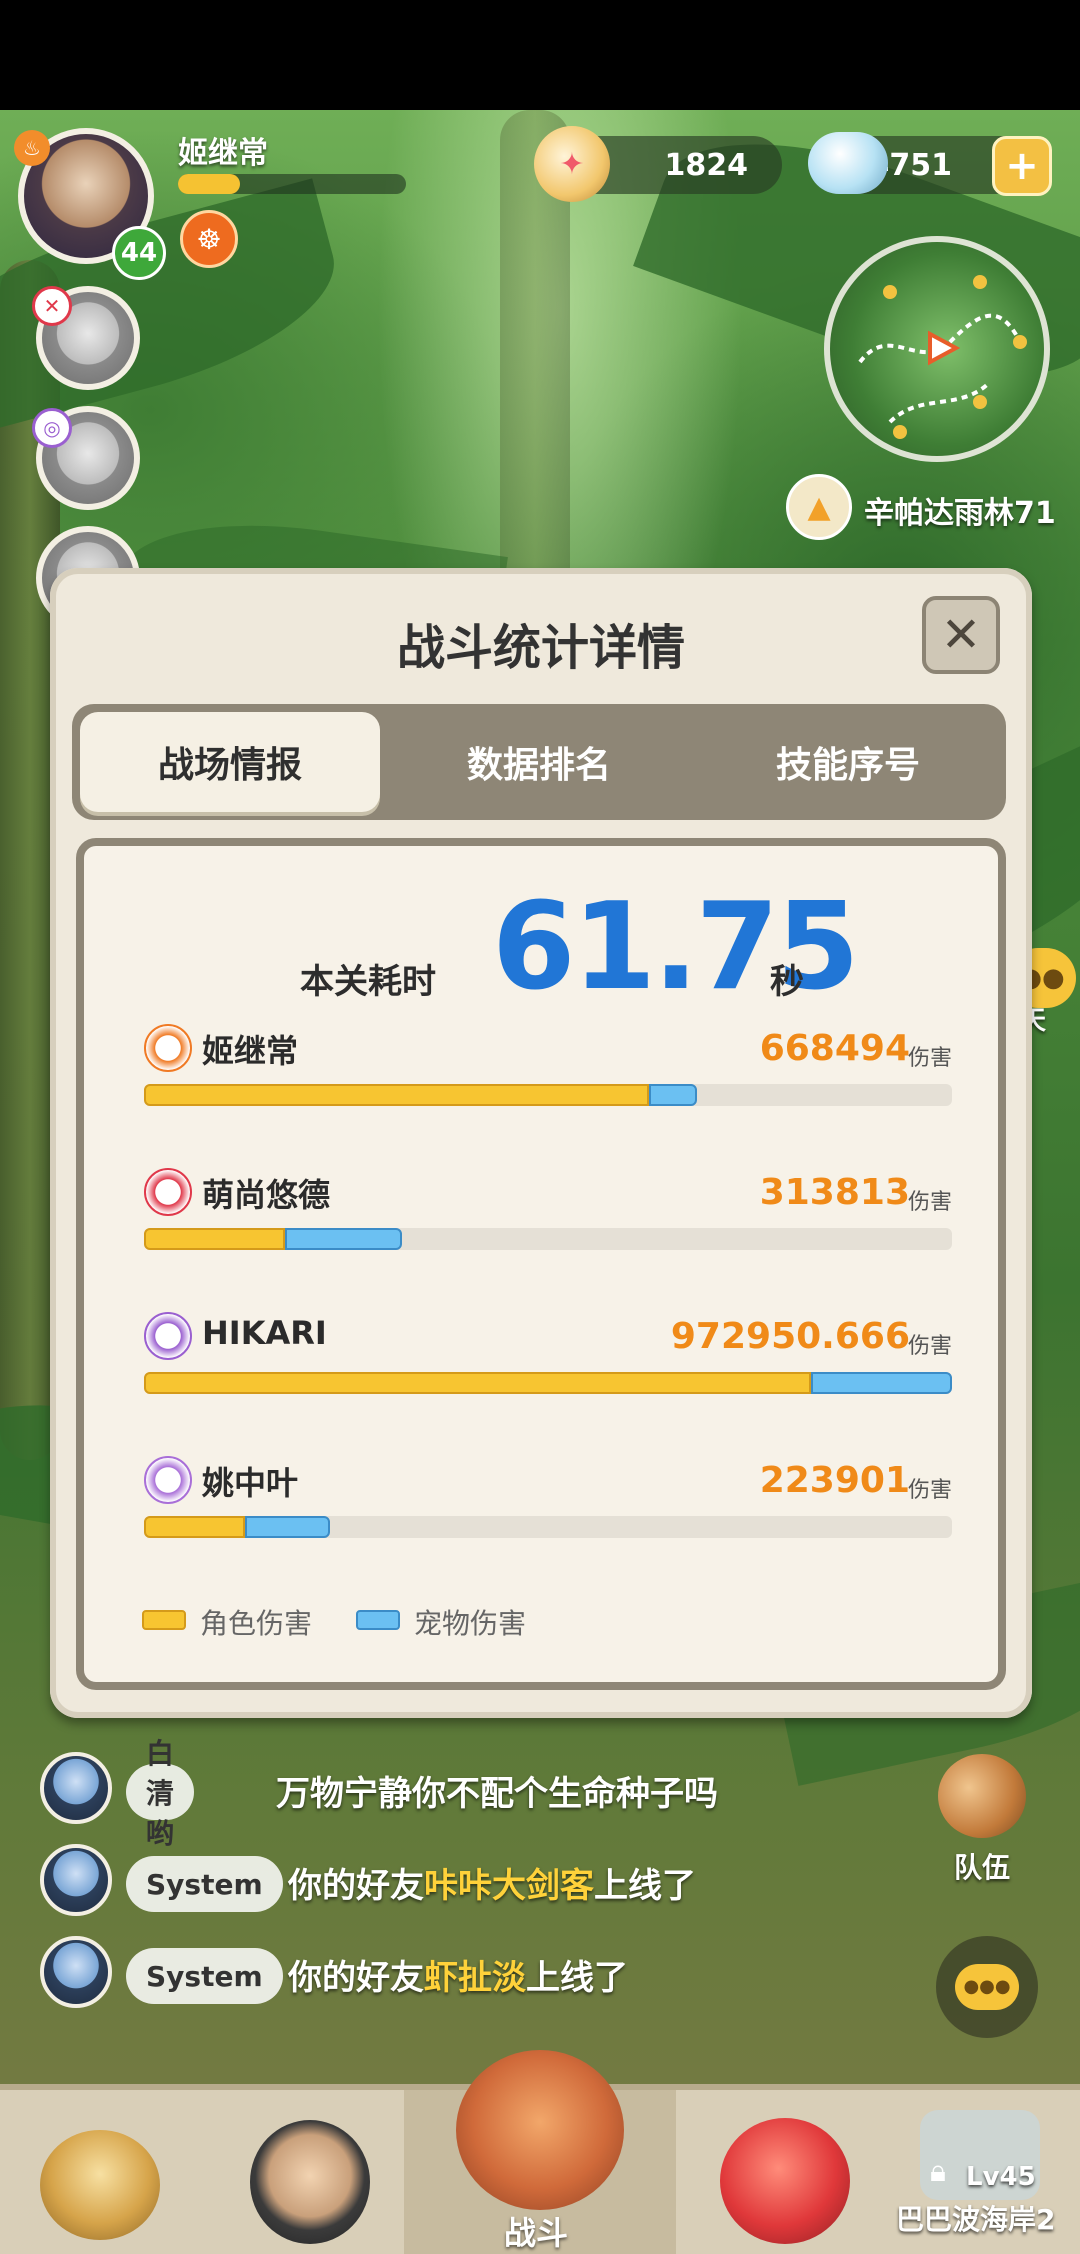 The image size is (1080, 2254). Describe the element at coordinates (52, 306) in the screenshot. I see `red-element-icon: ✕` at that location.